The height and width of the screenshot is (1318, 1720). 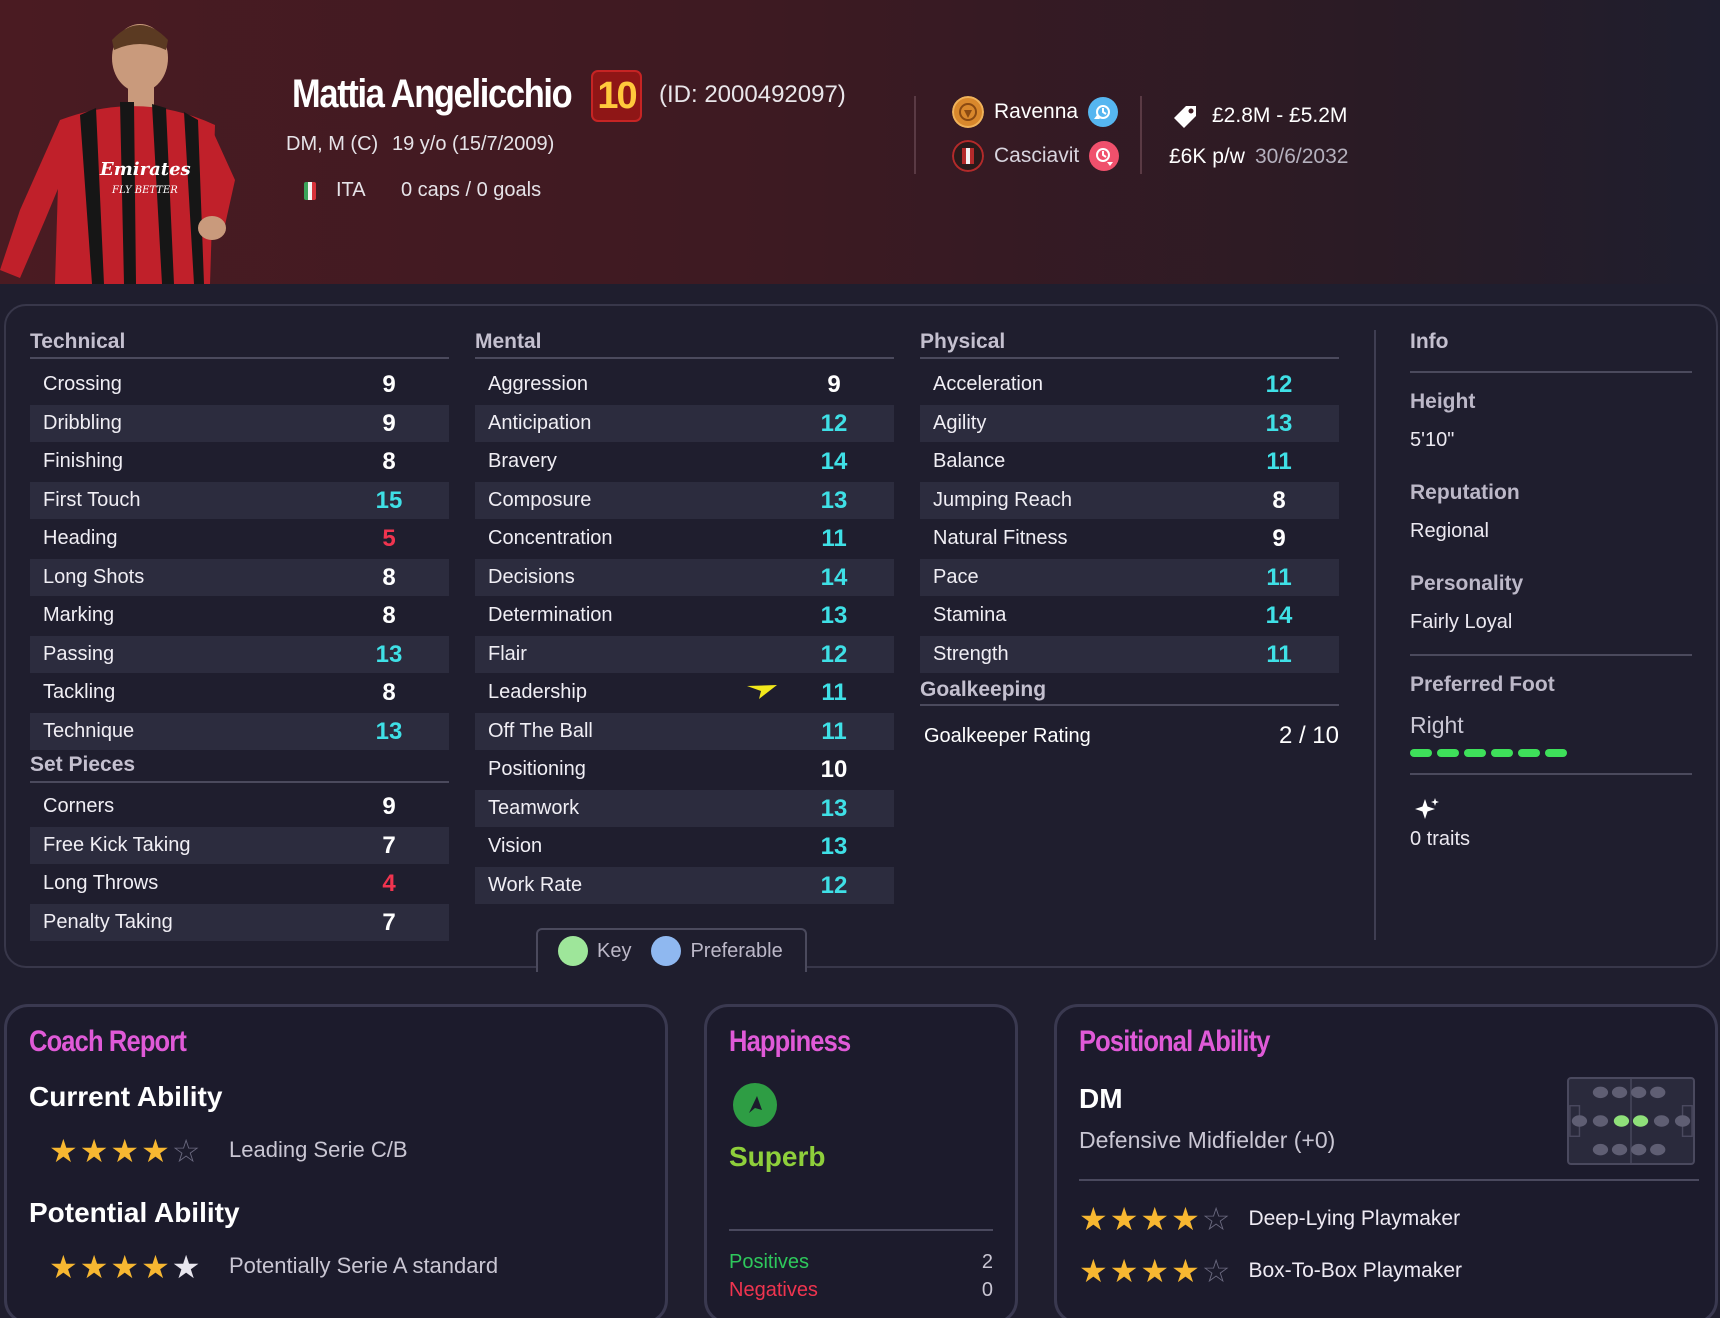 I want to click on attr-row-anticipation: Anticipation 12, so click(x=684, y=423).